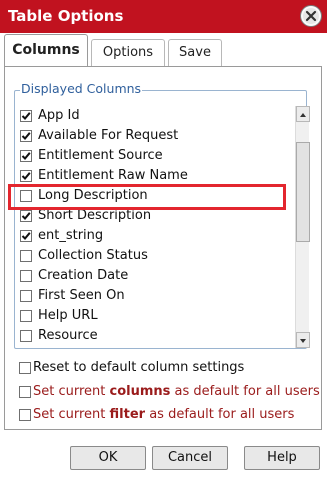 Image resolution: width=327 pixels, height=477 pixels. Describe the element at coordinates (113, 175) in the screenshot. I see `column-label: Entitlement Raw Name` at that location.